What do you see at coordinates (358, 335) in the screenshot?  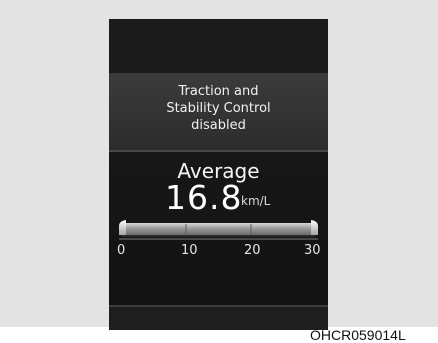 I see `figure-code: OHCR059014L` at bounding box center [358, 335].